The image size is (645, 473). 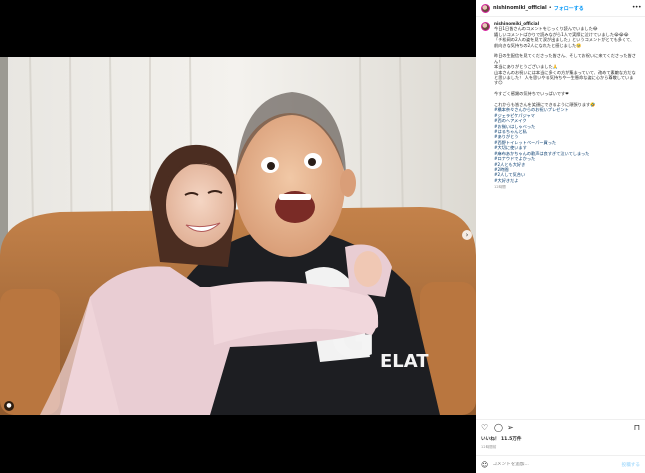 I want to click on follow-button: フォローする, so click(x=569, y=8).